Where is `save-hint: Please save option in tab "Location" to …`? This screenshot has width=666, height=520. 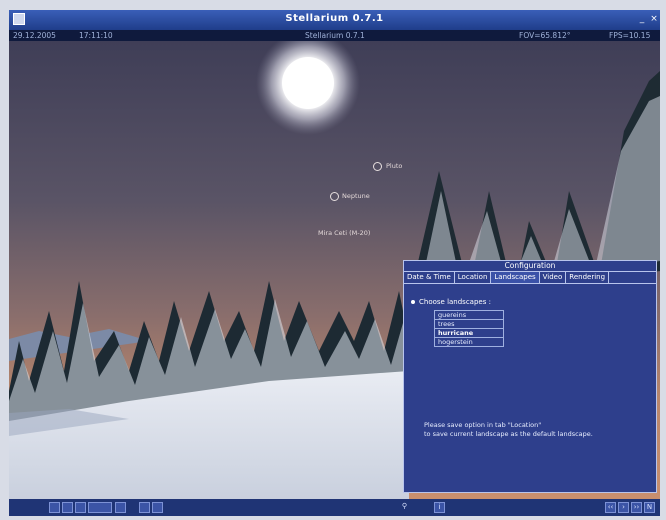
save-hint: Please save option in tab "Location" to … is located at coordinates (536, 430).